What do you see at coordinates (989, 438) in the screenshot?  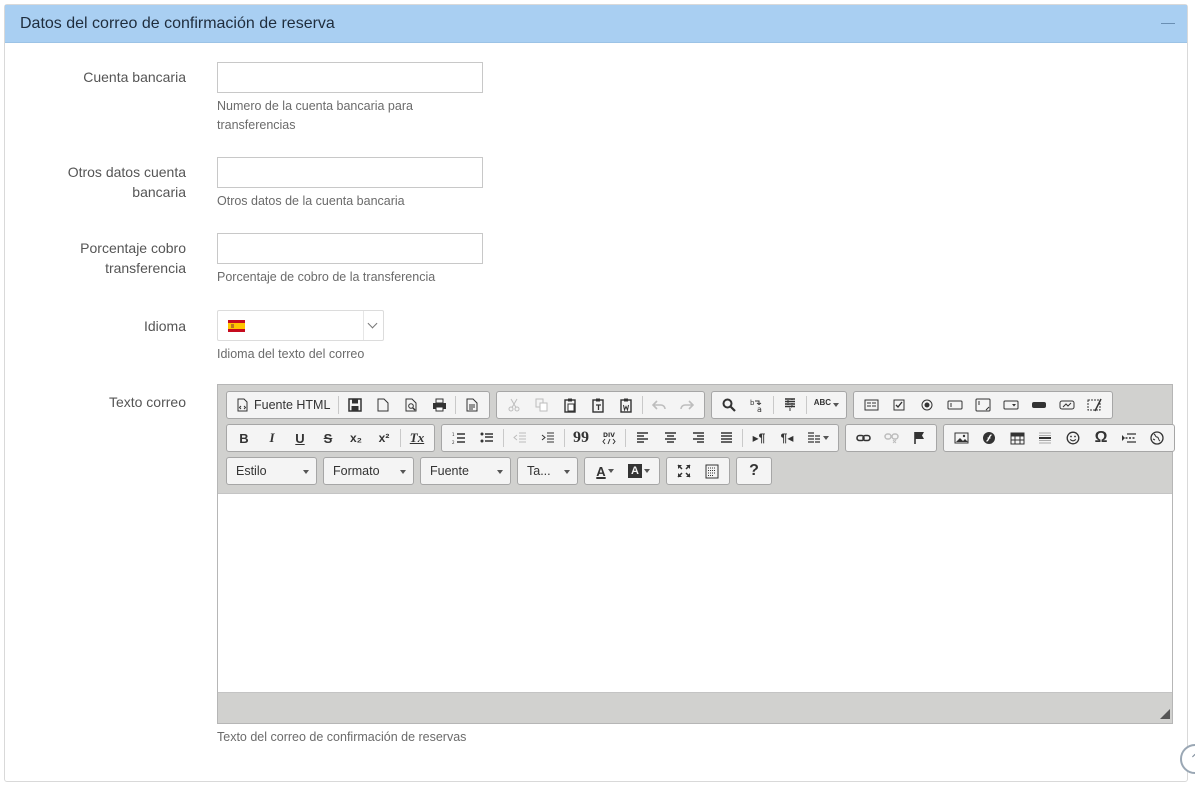 I see `flash-button` at bounding box center [989, 438].